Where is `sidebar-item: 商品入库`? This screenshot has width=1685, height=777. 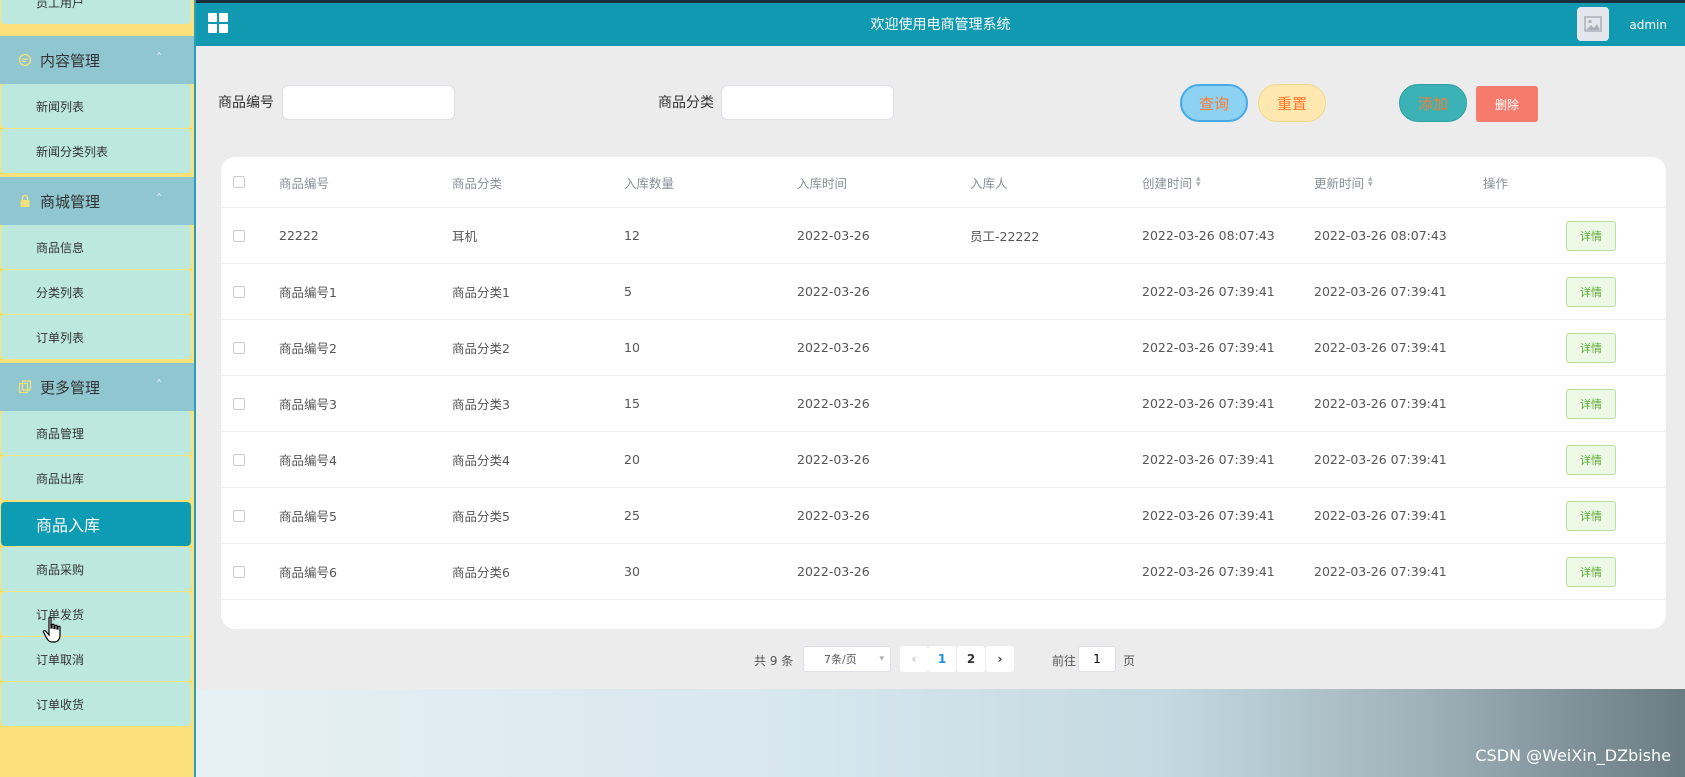 sidebar-item: 商品入库 is located at coordinates (96, 524).